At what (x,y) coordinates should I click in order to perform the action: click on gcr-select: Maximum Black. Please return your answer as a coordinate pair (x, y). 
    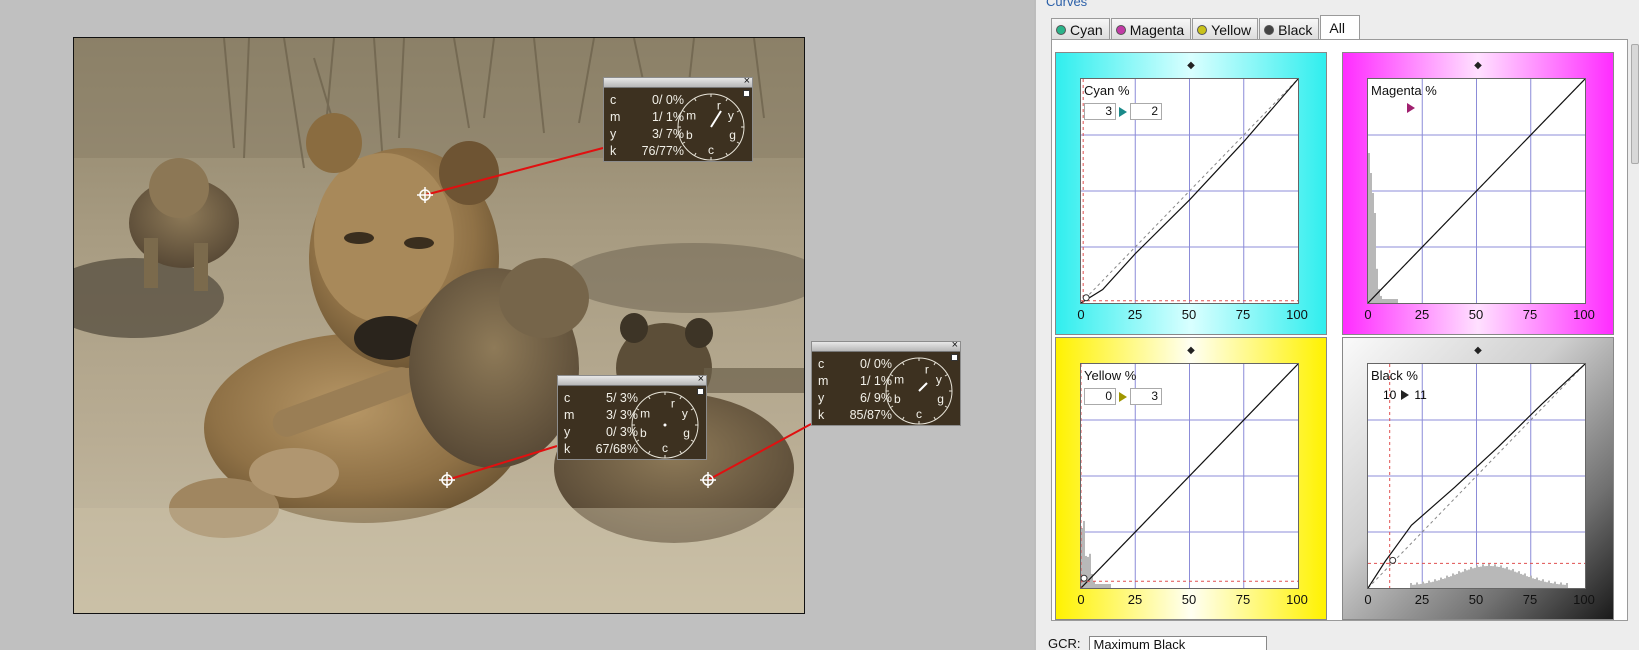
    Looking at the image, I should click on (1177, 643).